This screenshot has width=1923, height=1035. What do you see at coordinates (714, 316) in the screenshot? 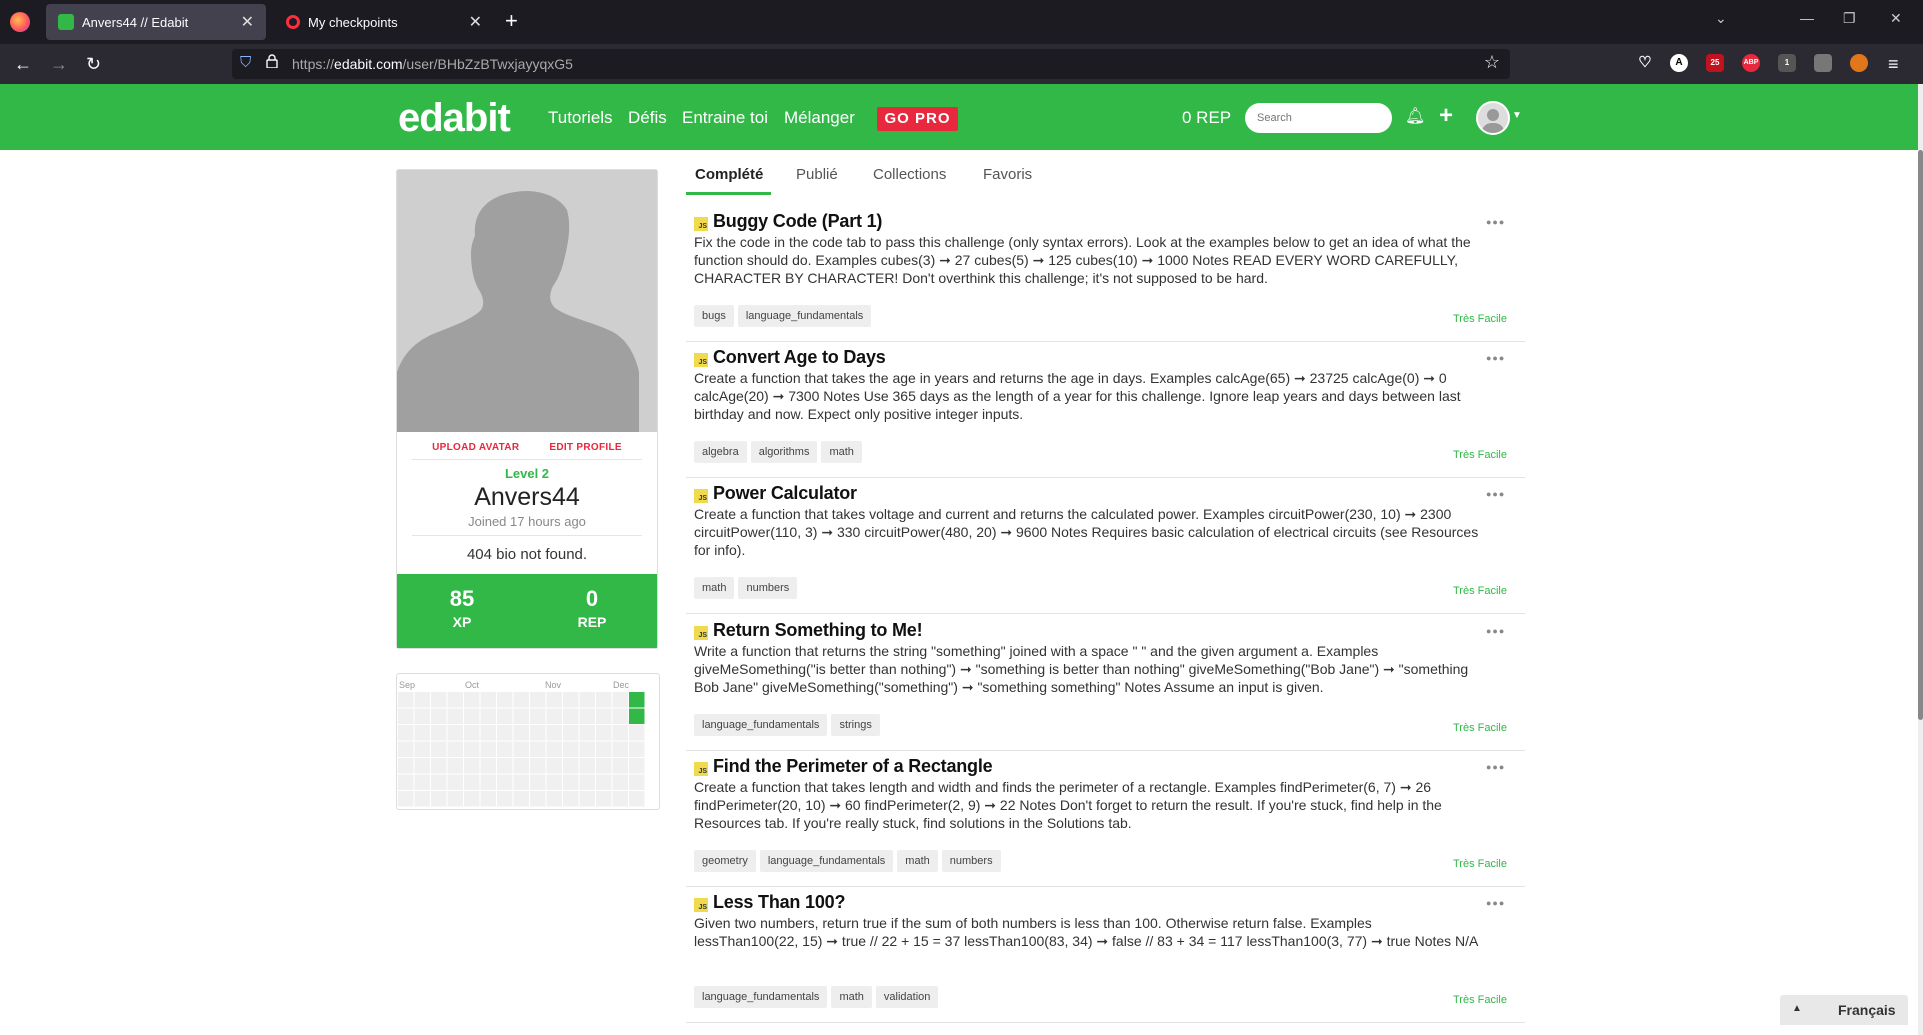
I see `tag: bugs` at bounding box center [714, 316].